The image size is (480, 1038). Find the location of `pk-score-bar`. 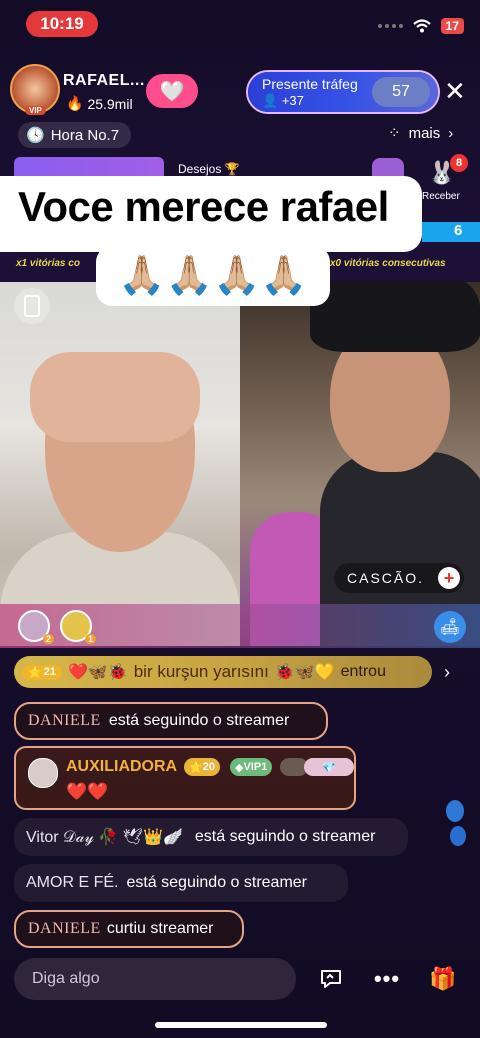

pk-score-bar is located at coordinates (451, 232).